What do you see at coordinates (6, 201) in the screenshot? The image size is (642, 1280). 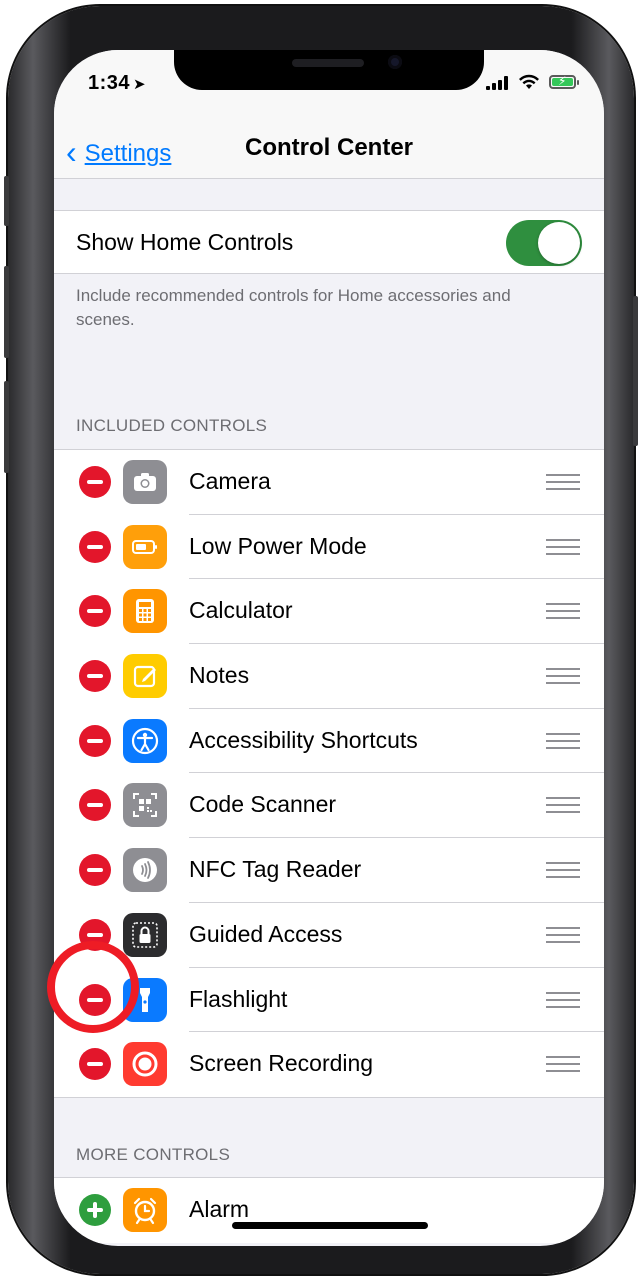 I see `mute-switch` at bounding box center [6, 201].